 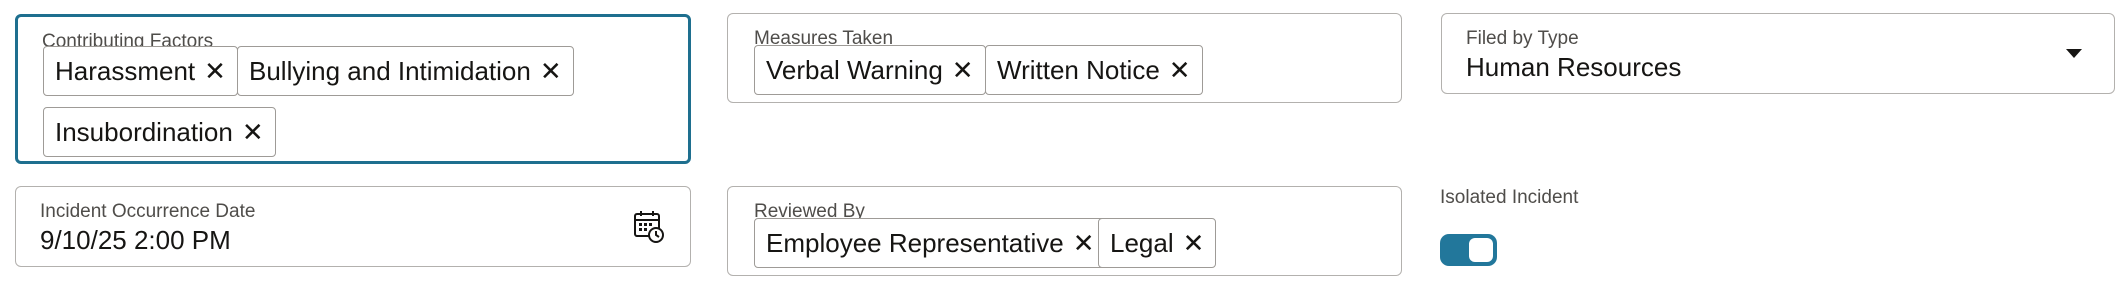 What do you see at coordinates (1078, 69) in the screenshot?
I see `chip-label: Written Notice` at bounding box center [1078, 69].